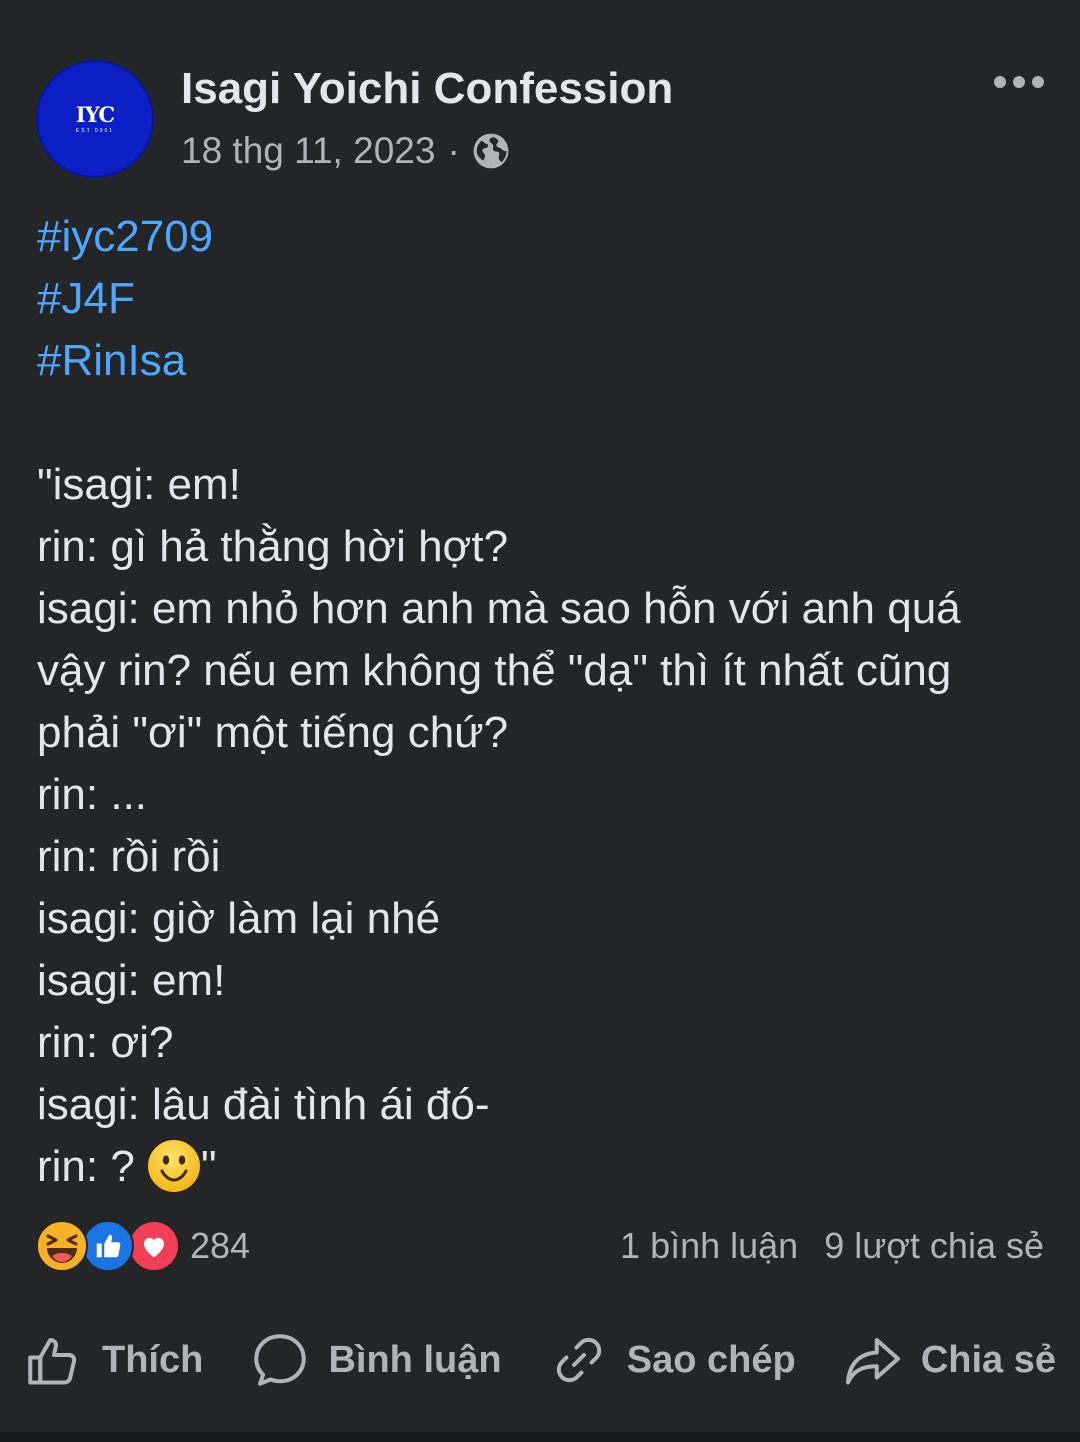 This screenshot has width=1080, height=1442. I want to click on hashtag-link: #J4F, so click(542, 299).